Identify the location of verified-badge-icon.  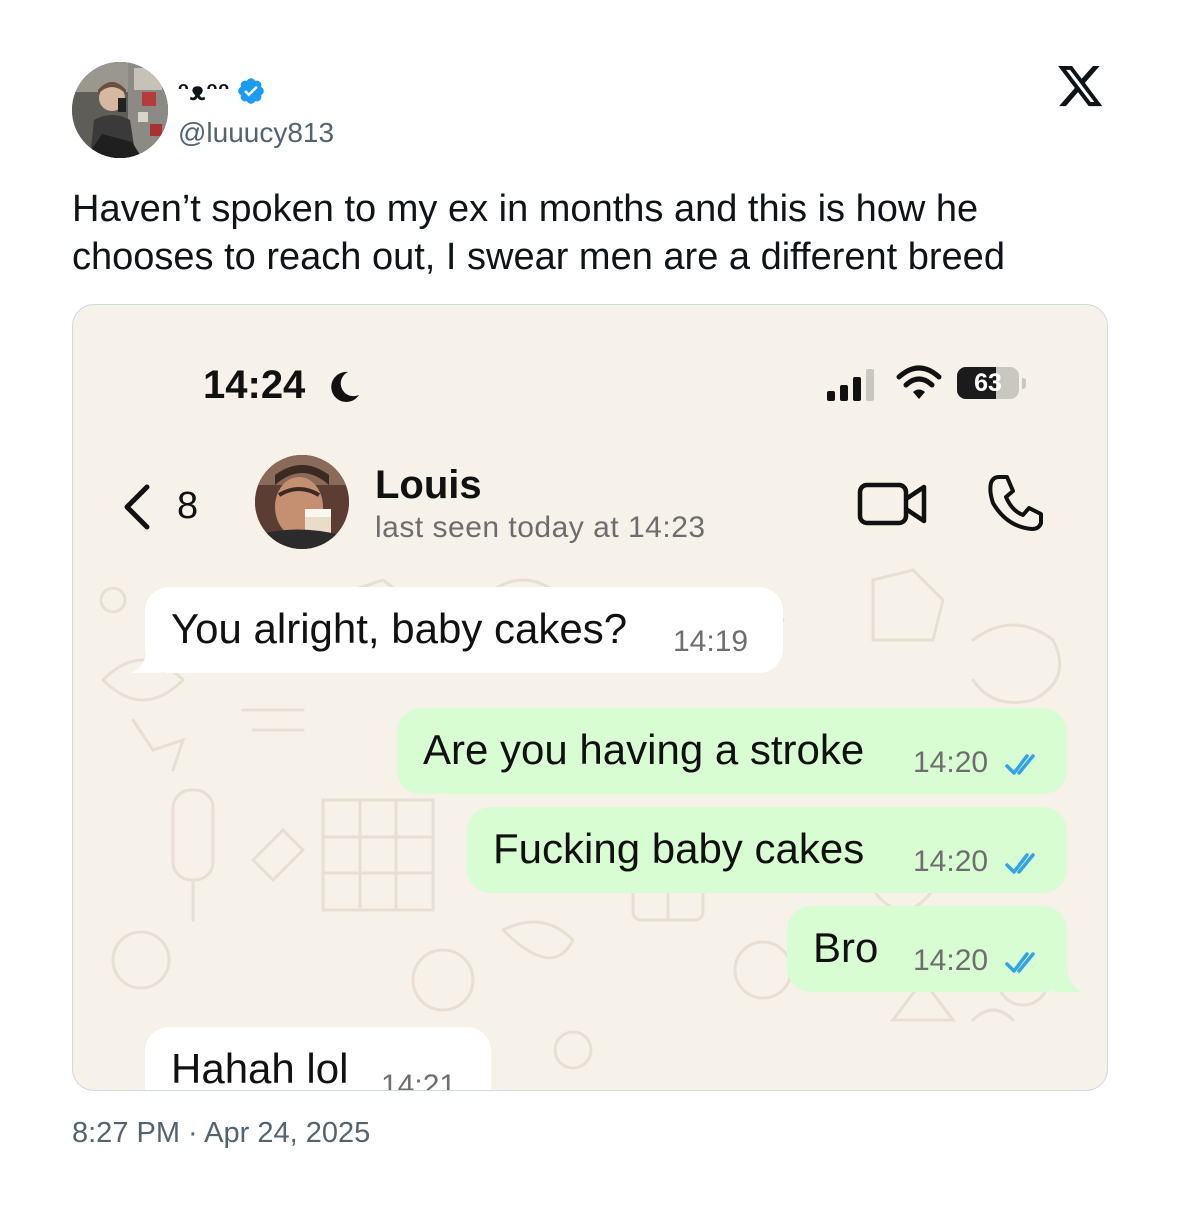
(251, 91).